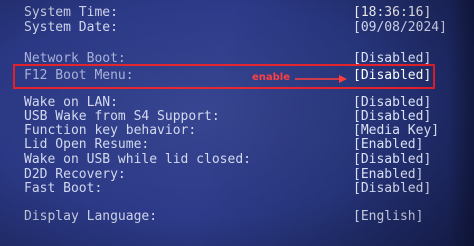  I want to click on setting-label: Wake on LAN:, so click(71, 102).